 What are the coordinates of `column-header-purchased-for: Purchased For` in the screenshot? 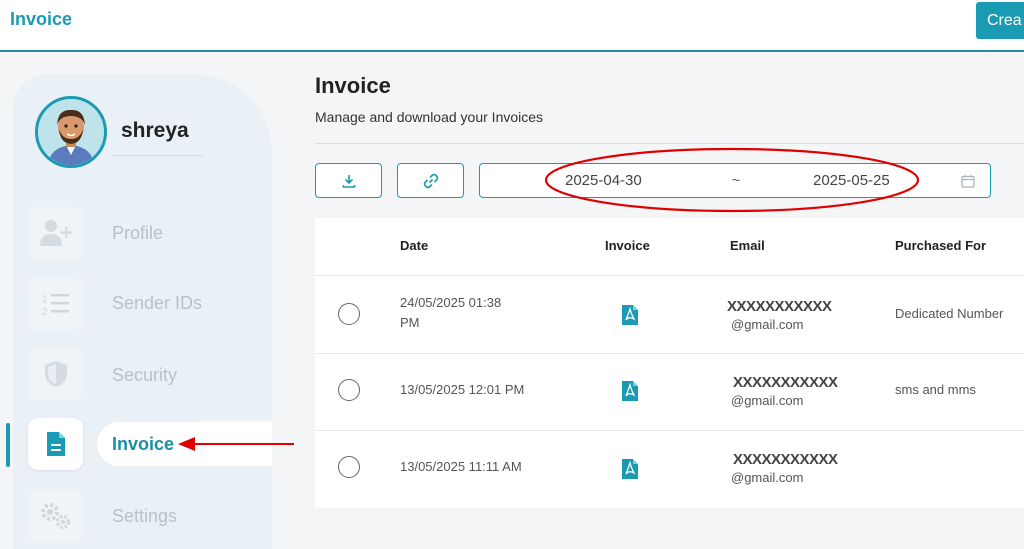 It's located at (940, 245).